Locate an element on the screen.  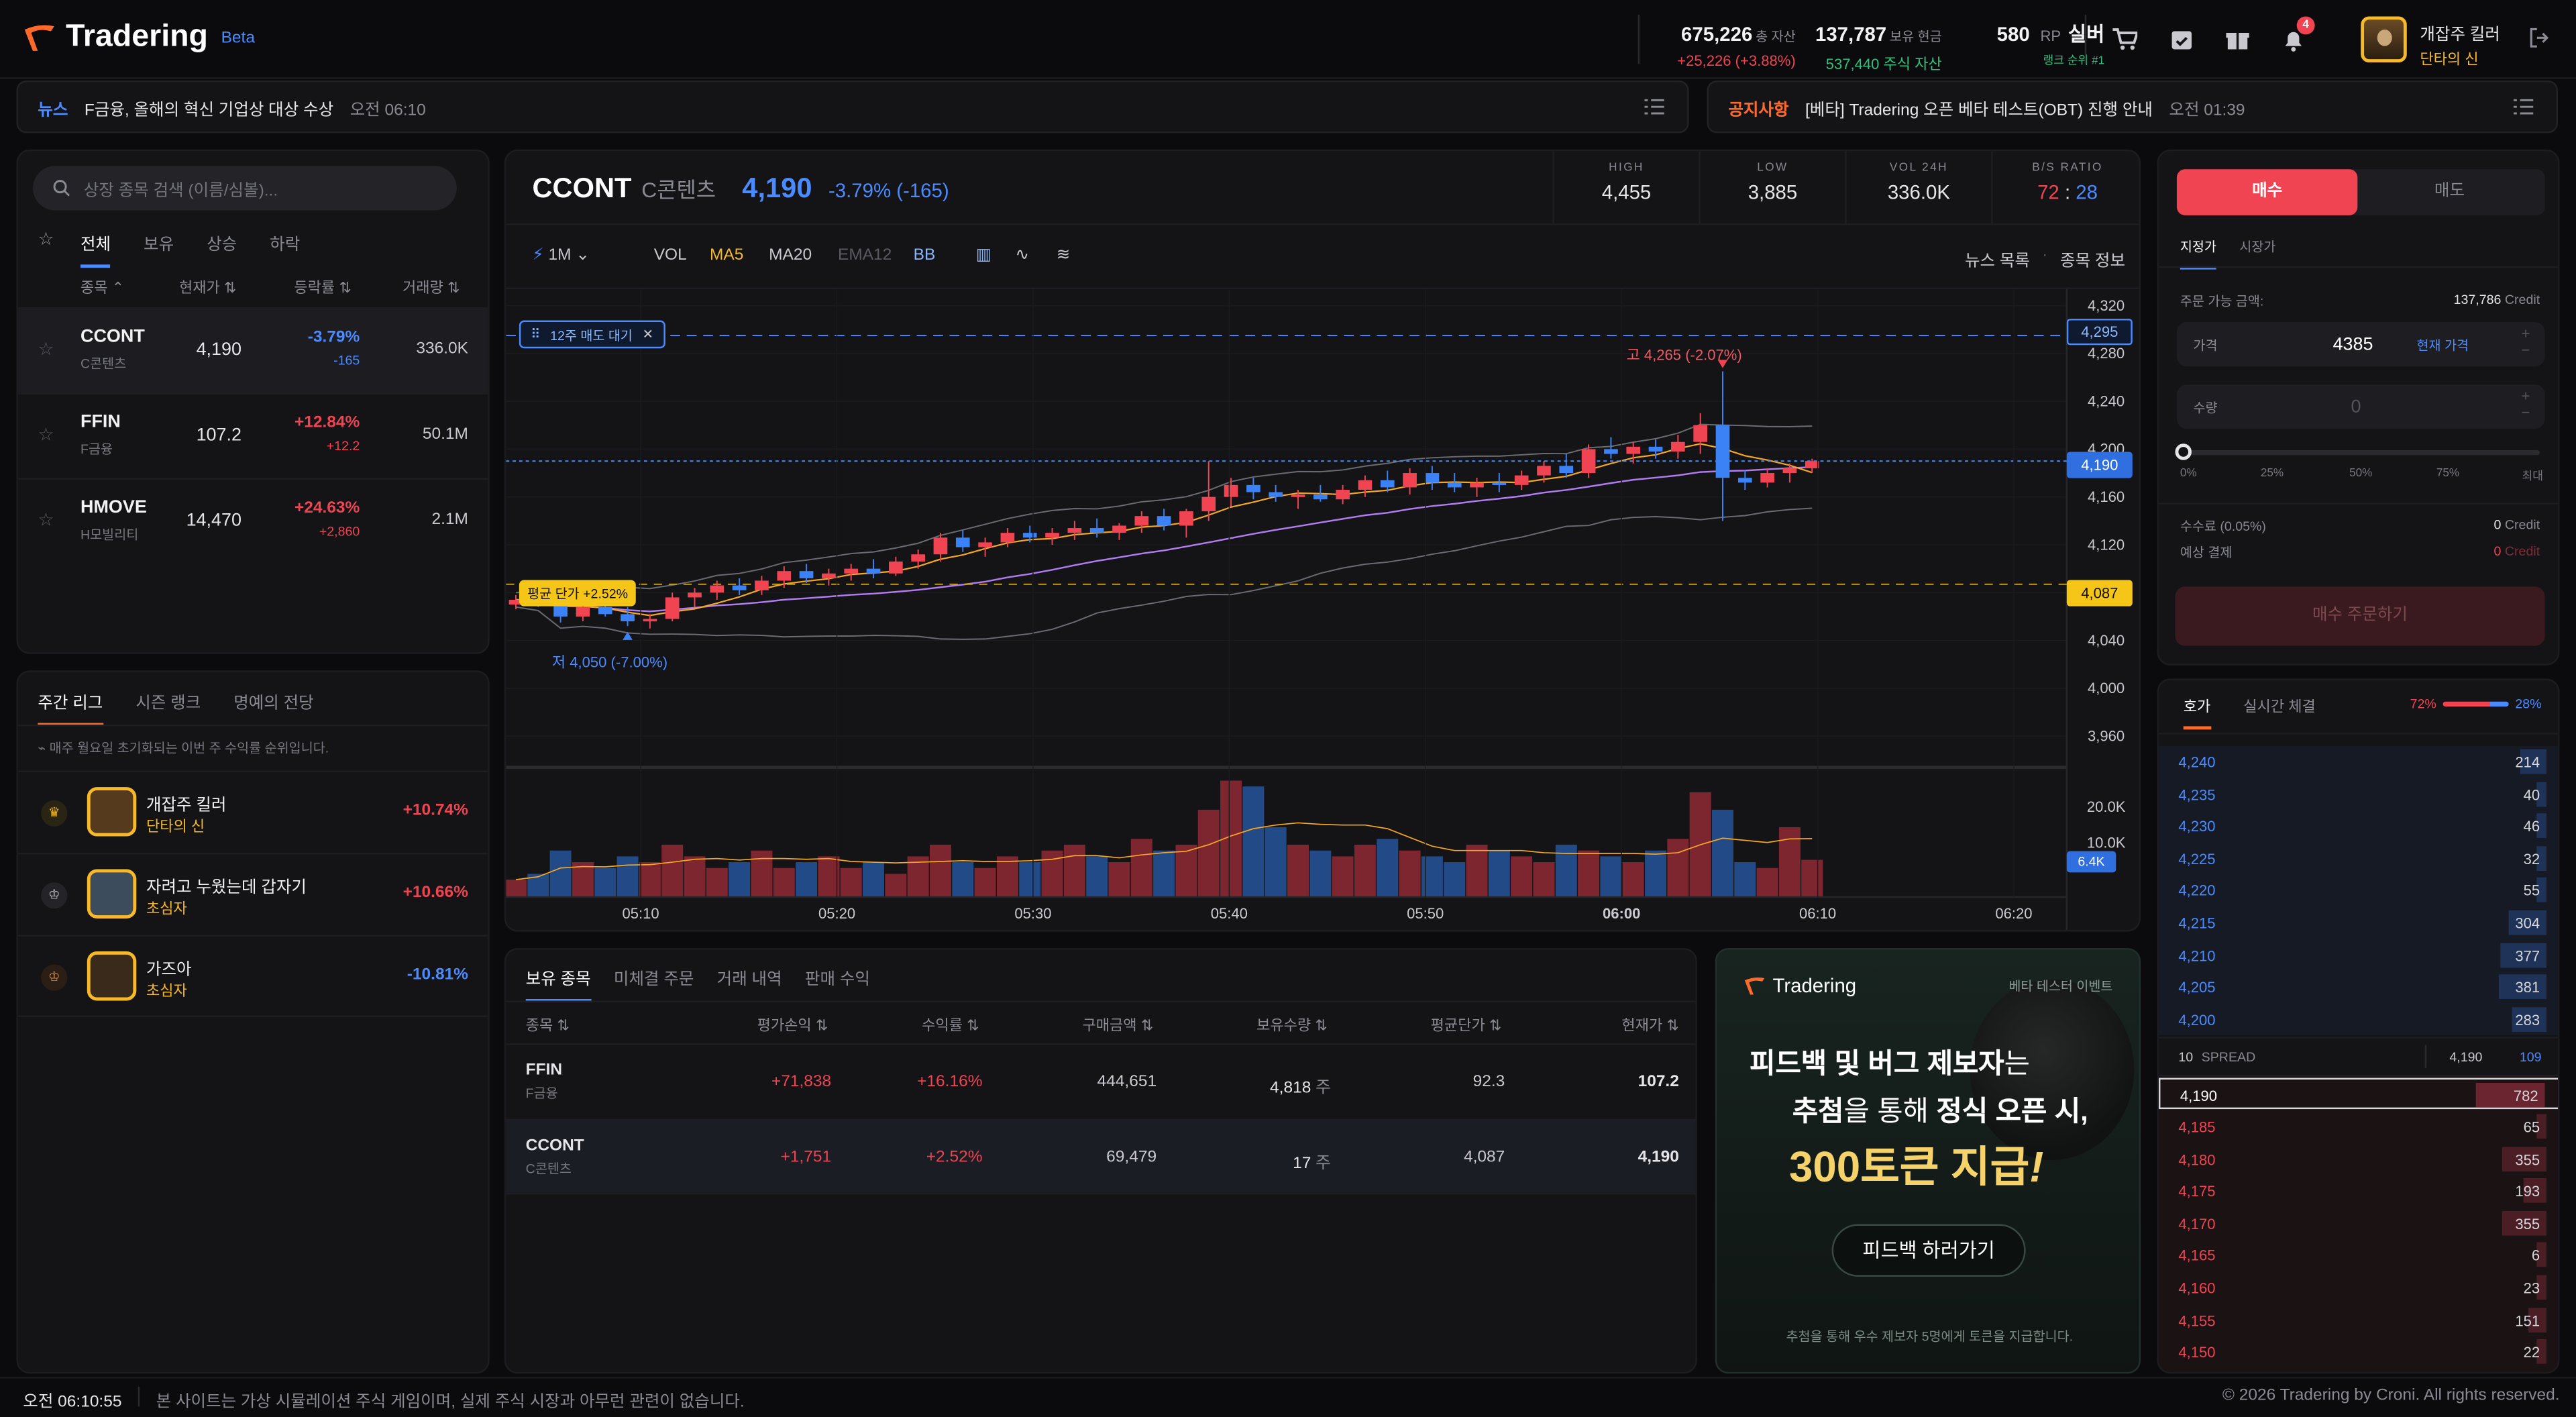
news-headline: F금융, 올해의 혁신 기업상 대상 수상 is located at coordinates (209, 107).